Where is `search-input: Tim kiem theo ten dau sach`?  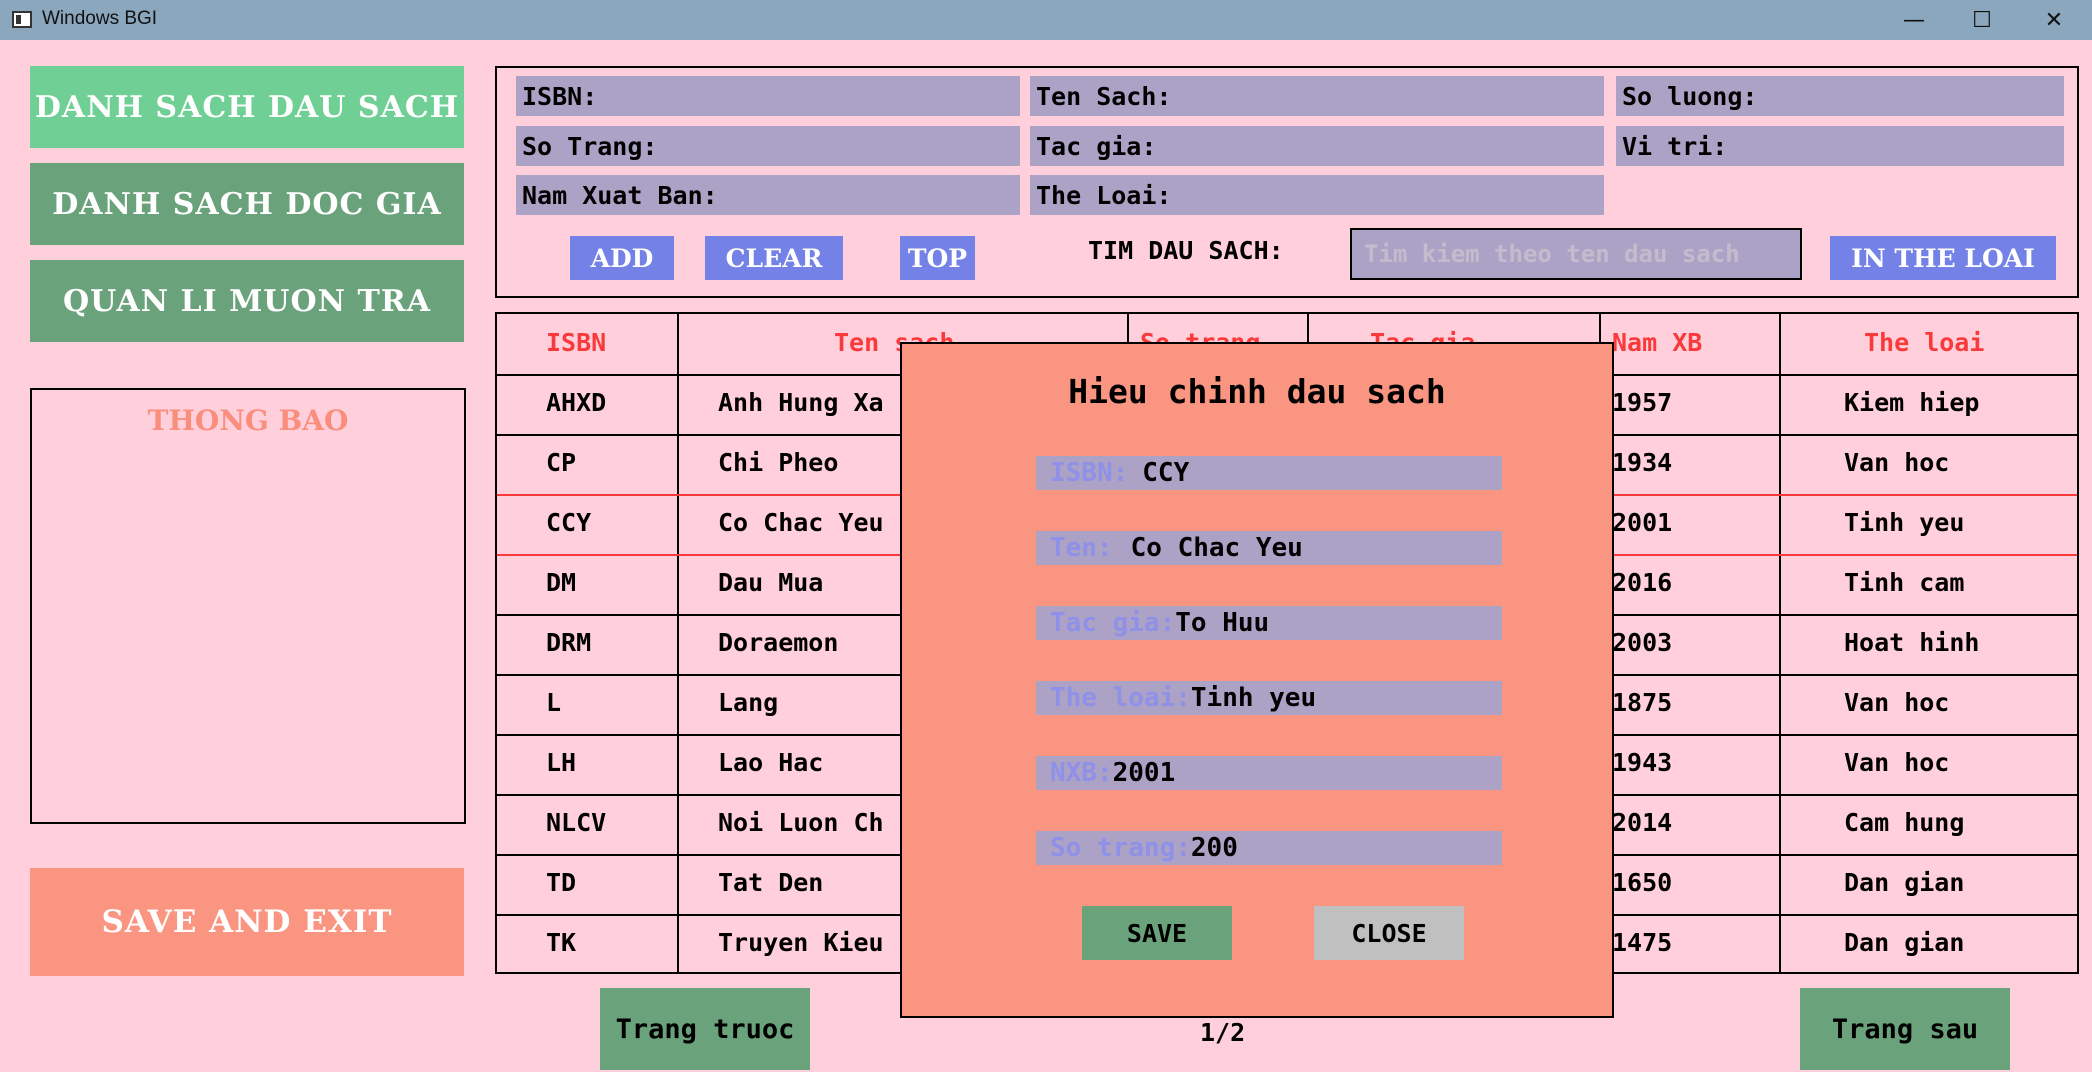 search-input: Tim kiem theo ten dau sach is located at coordinates (1576, 254).